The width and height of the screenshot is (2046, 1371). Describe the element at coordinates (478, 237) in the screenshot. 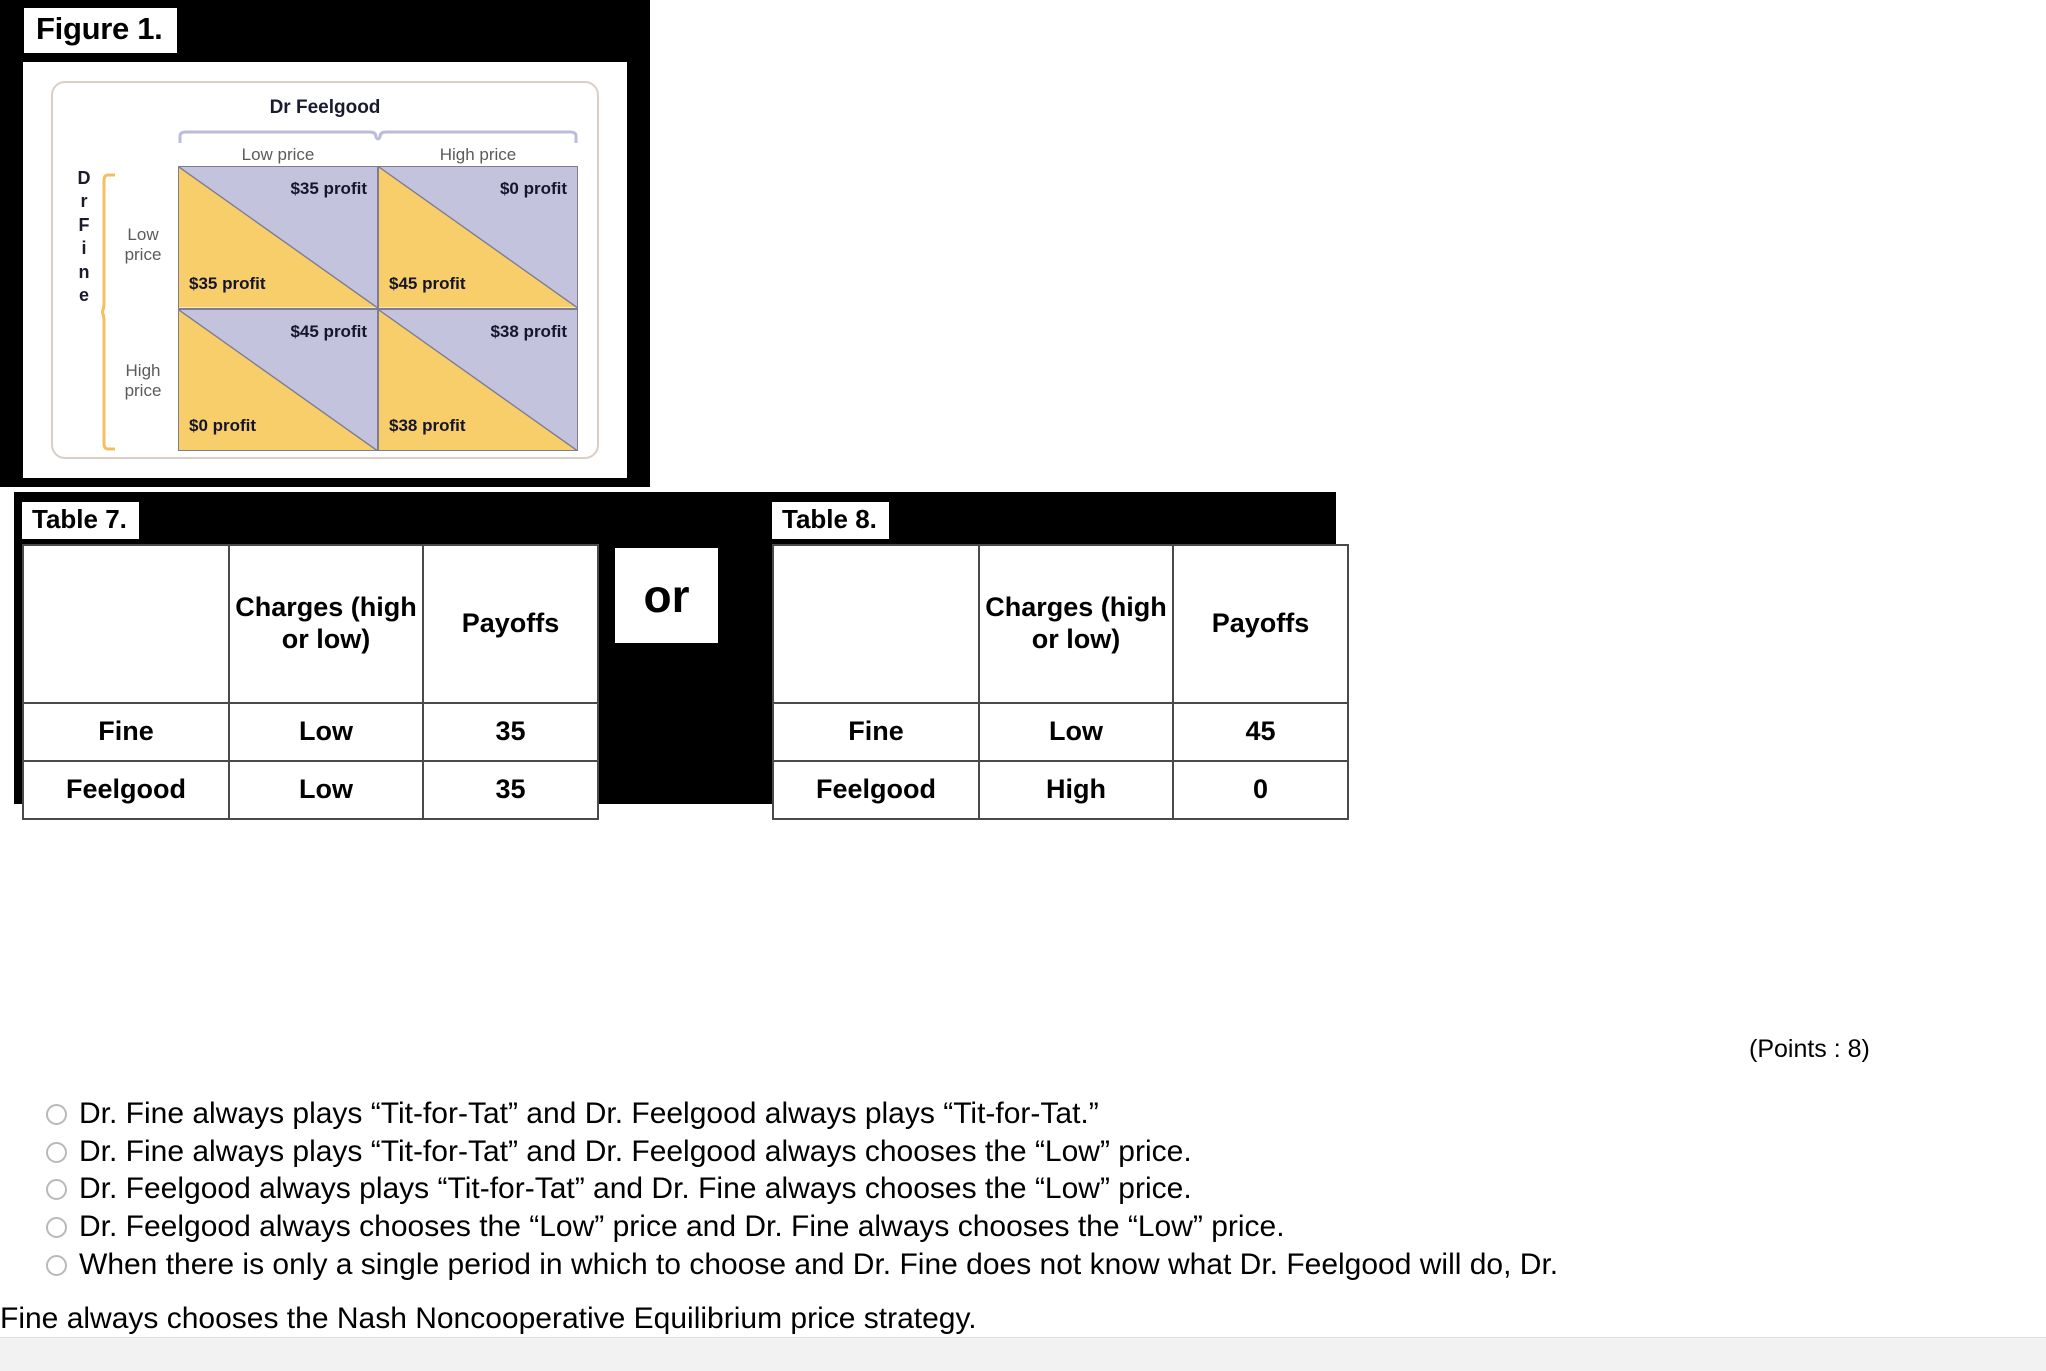

I see `matrix-cell-low-high: $0 profit $45 profit` at that location.